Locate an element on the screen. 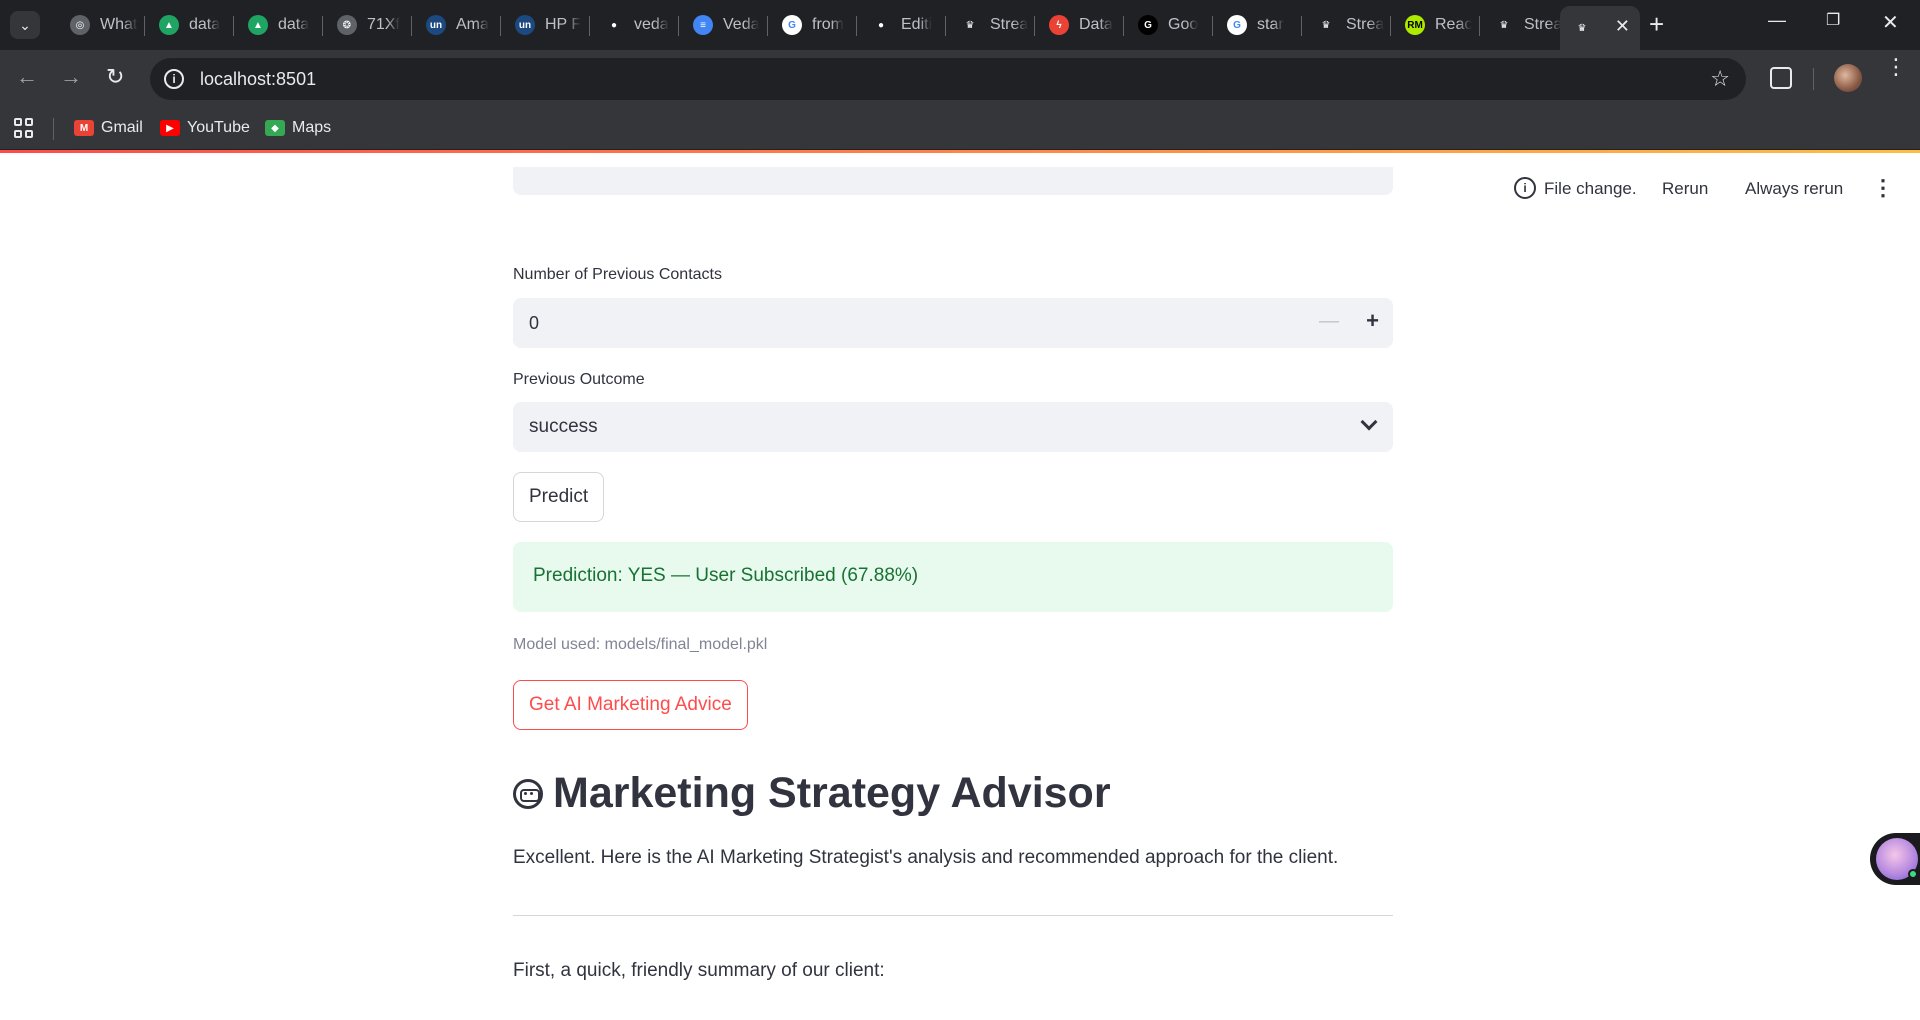  file-change-status: File change. is located at coordinates (1590, 188).